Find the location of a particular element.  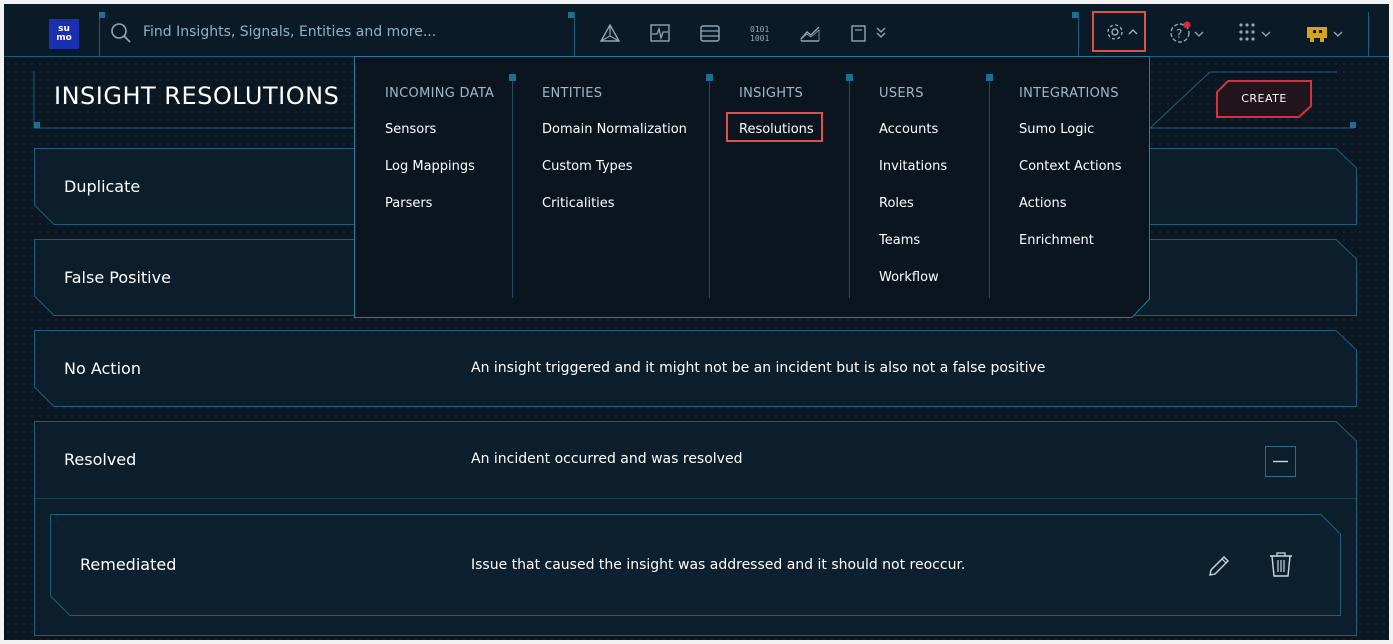

apps-button is located at coordinates (1258, 32).